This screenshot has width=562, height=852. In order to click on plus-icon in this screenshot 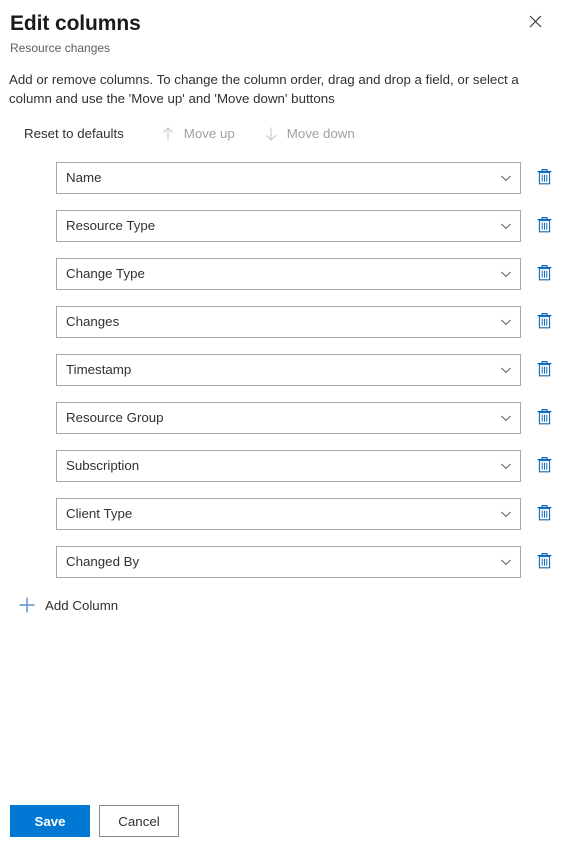, I will do `click(27, 605)`.